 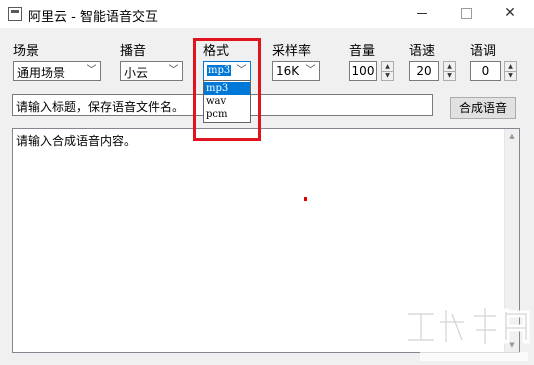 What do you see at coordinates (483, 51) in the screenshot?
I see `pitch-label: 语调` at bounding box center [483, 51].